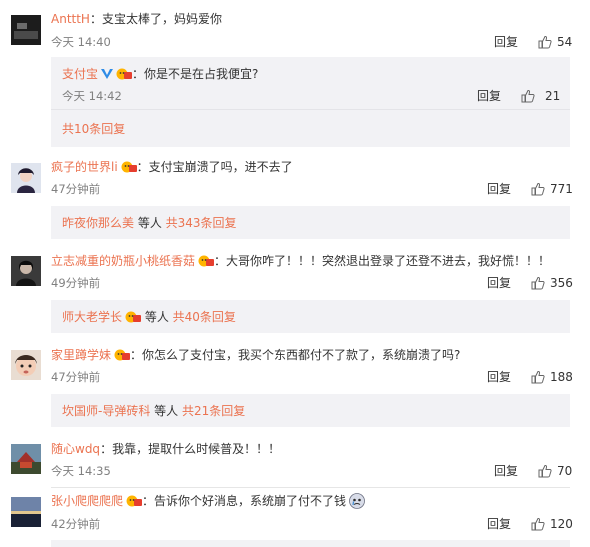  I want to click on username: 立志减重的奶瓶小桃纸香菇, so click(123, 261).